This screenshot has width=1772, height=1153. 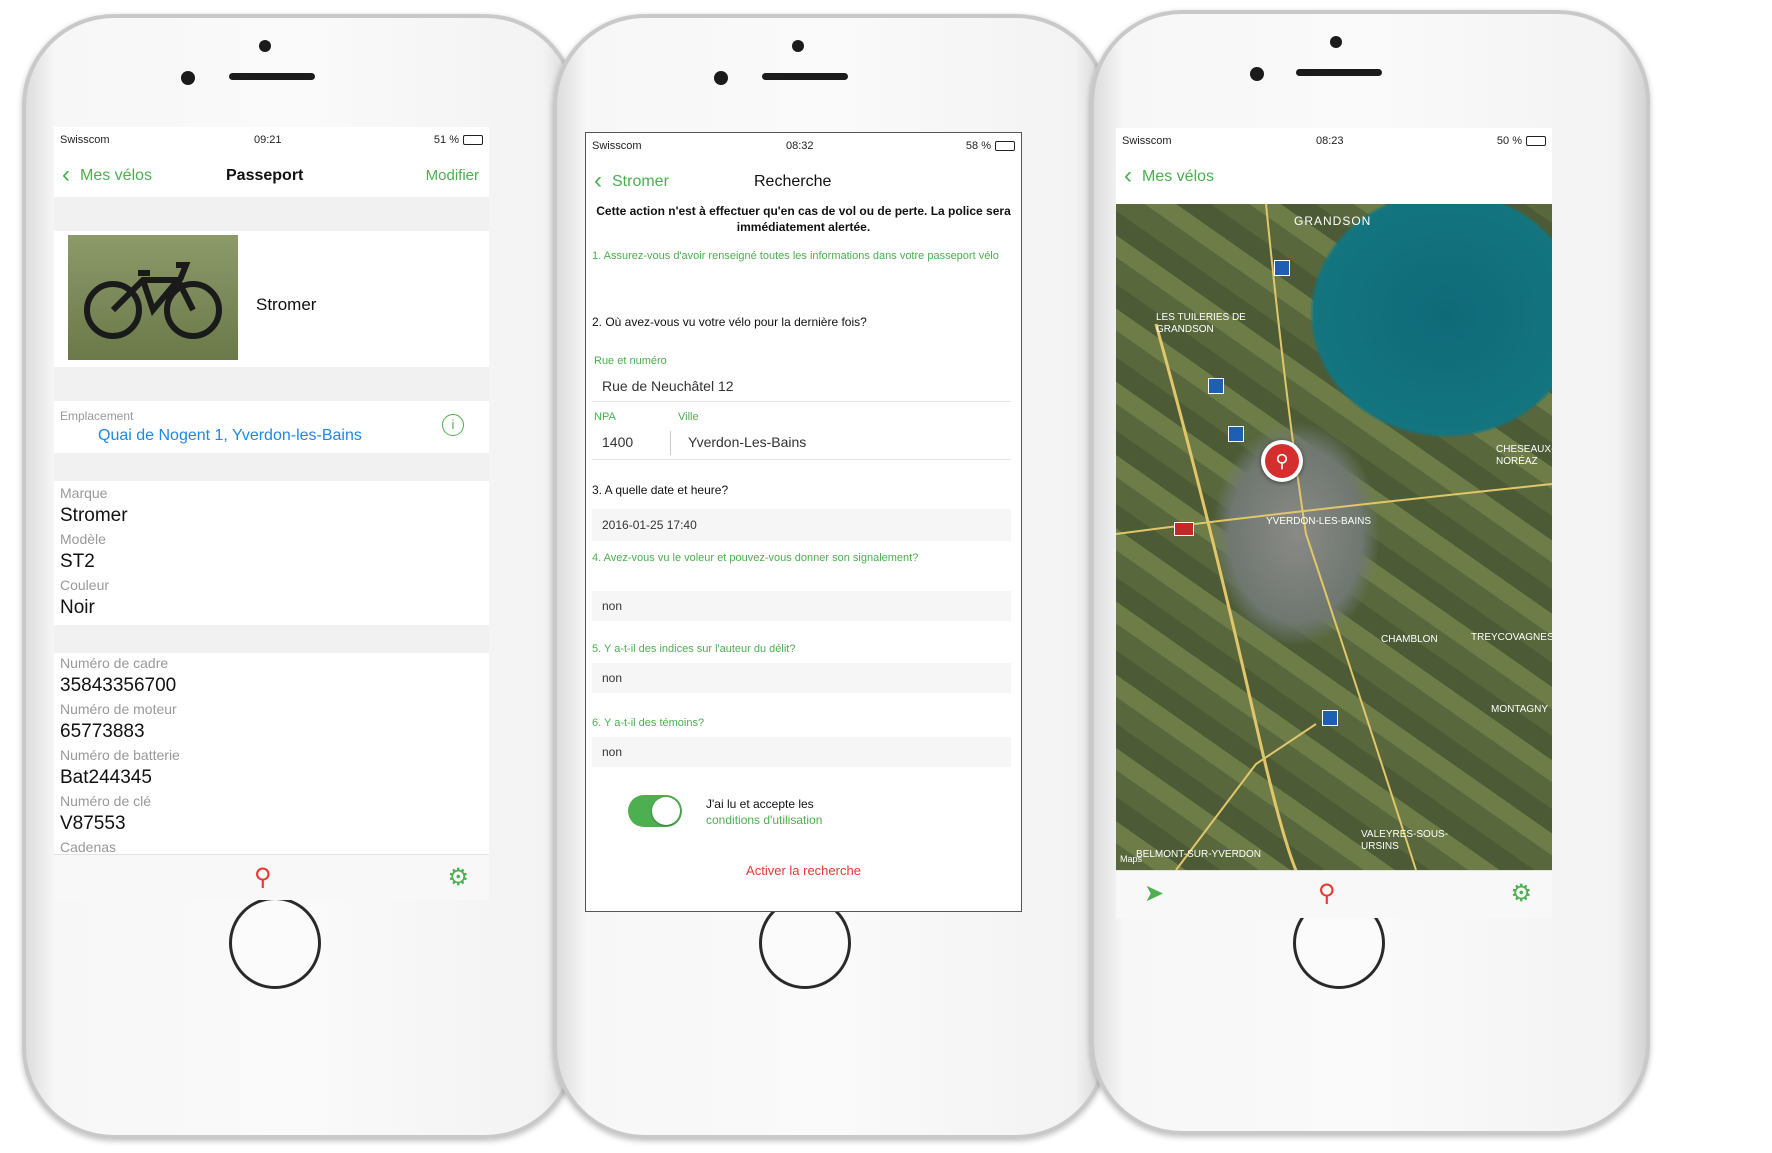 I want to click on frame-number-value: 35843356700, so click(x=118, y=685).